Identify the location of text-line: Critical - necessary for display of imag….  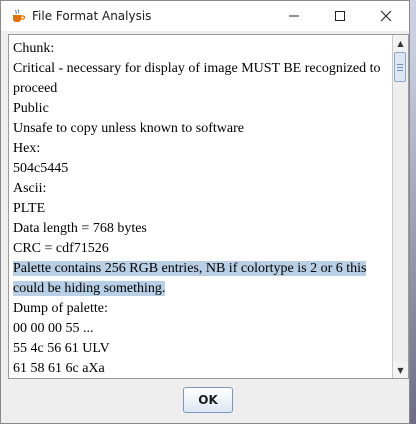
(197, 68).